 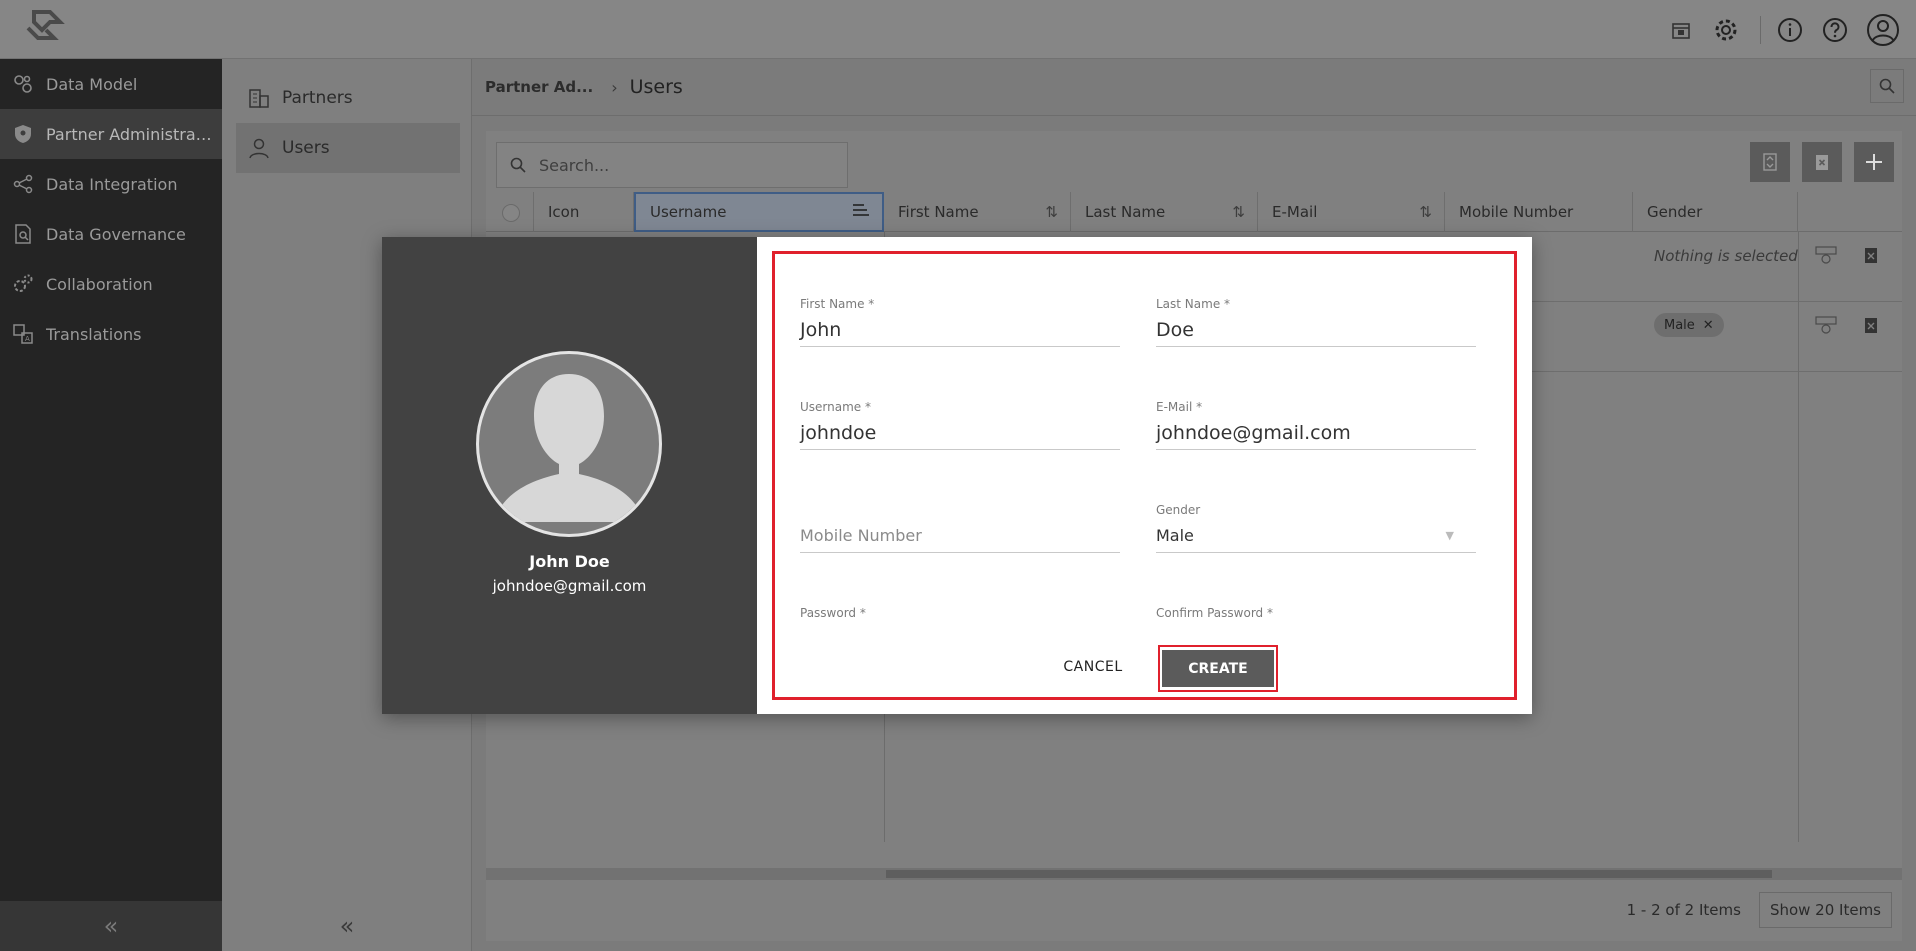 I want to click on search-icon, so click(x=1887, y=86).